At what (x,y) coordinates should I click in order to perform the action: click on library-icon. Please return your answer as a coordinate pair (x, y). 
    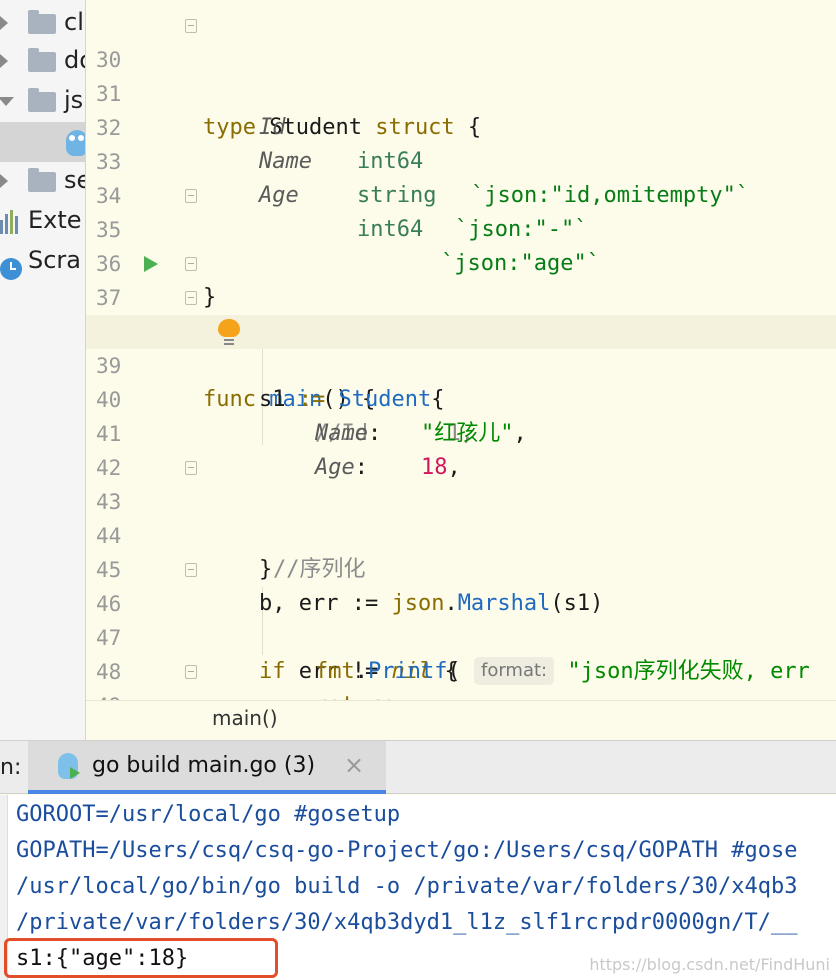
    Looking at the image, I should click on (11, 222).